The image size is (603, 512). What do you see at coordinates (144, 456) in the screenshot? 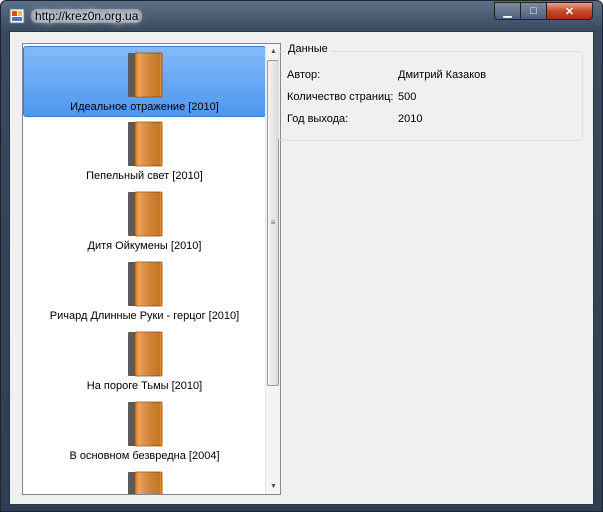
I see `book-list-item-label: В основном безвредна [2004]` at bounding box center [144, 456].